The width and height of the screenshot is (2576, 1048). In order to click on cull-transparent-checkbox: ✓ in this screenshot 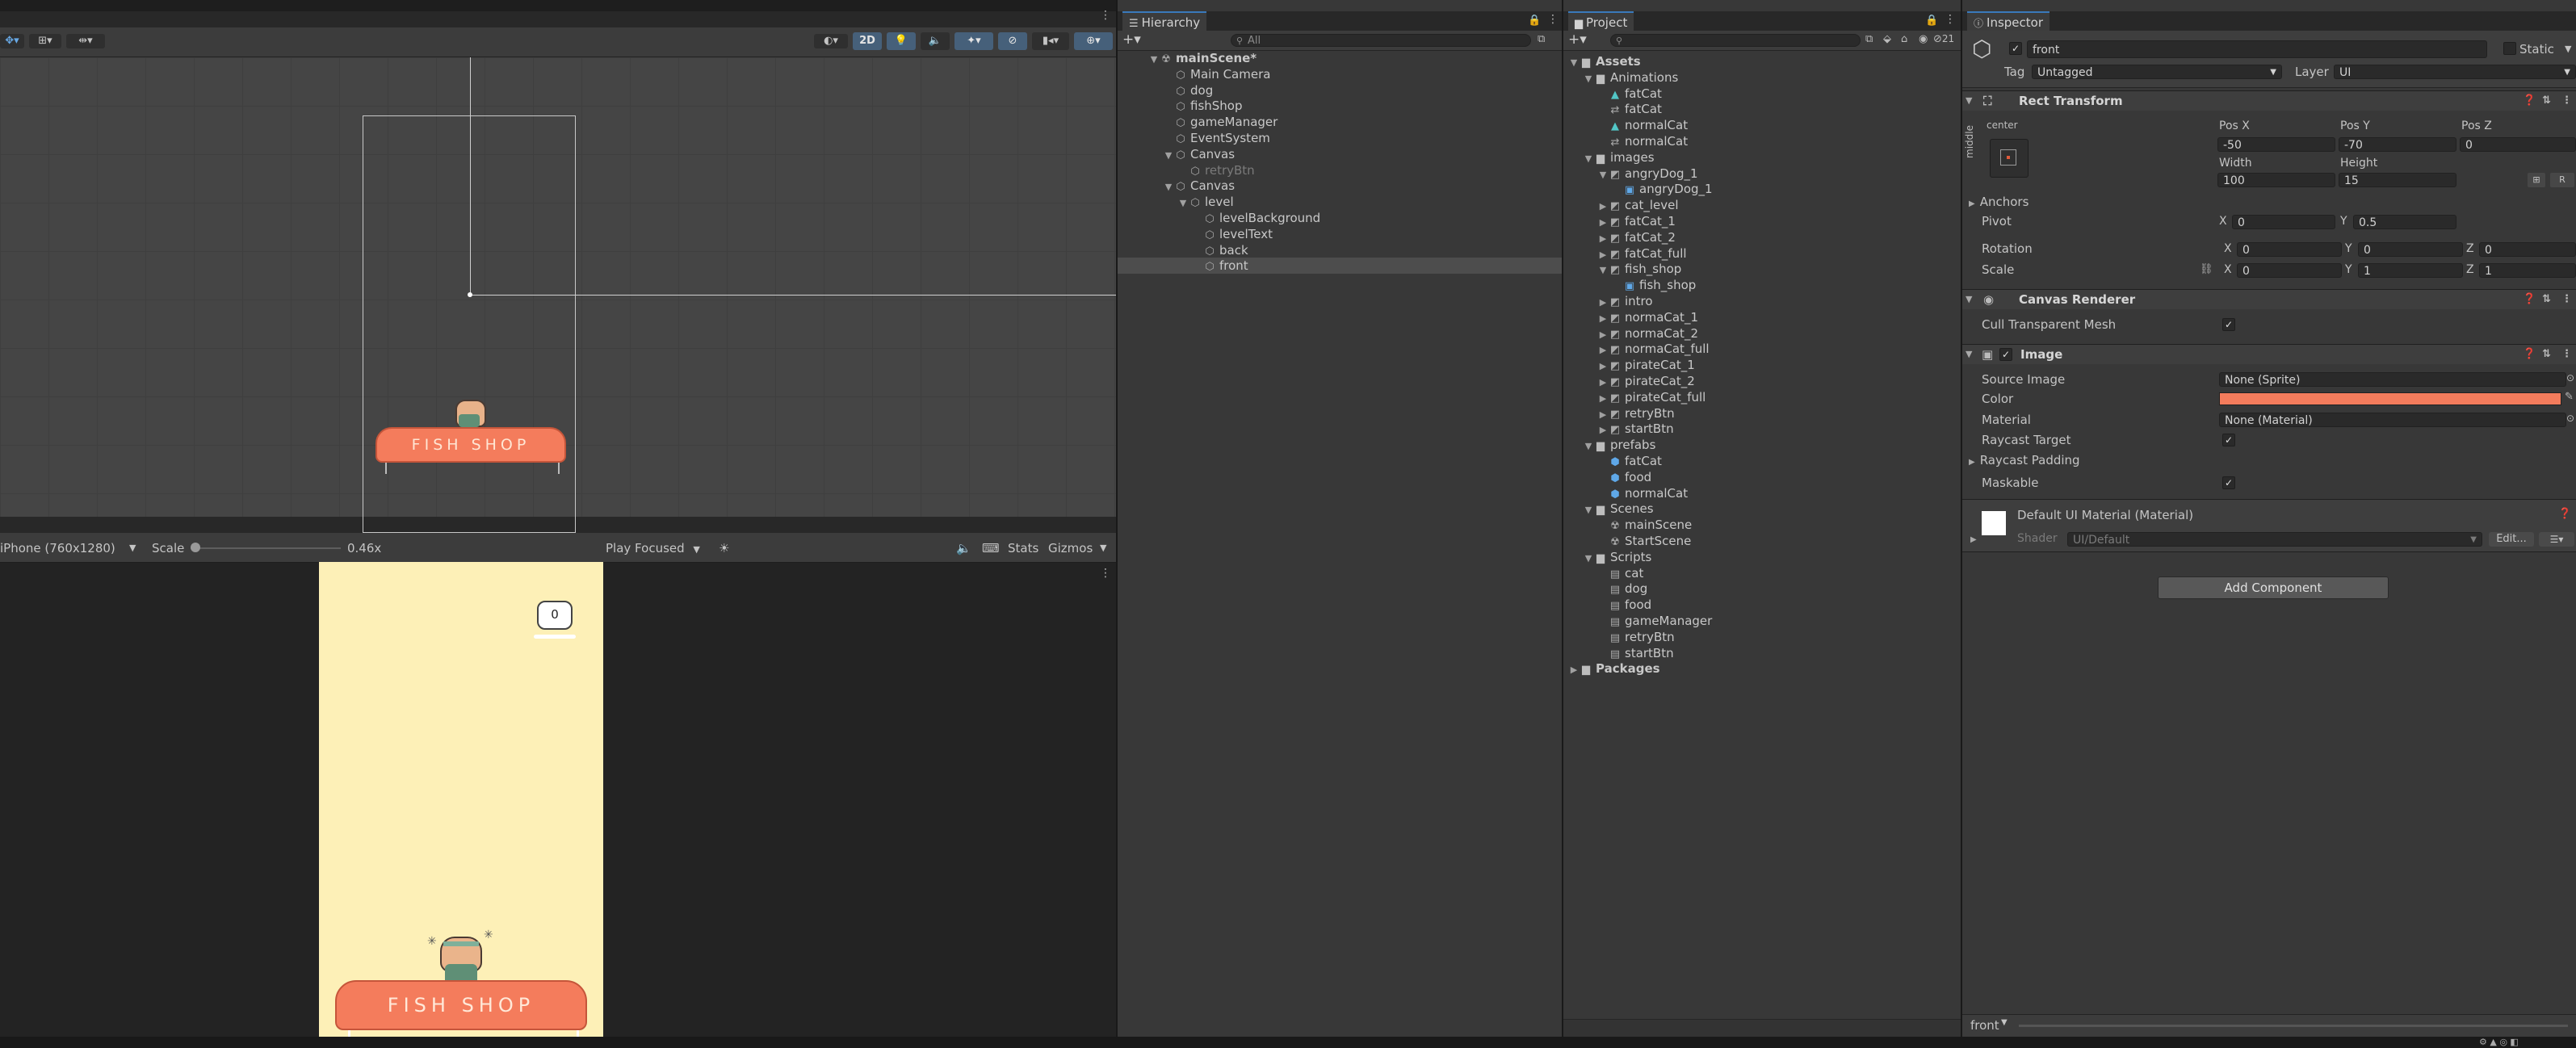, I will do `click(2228, 324)`.